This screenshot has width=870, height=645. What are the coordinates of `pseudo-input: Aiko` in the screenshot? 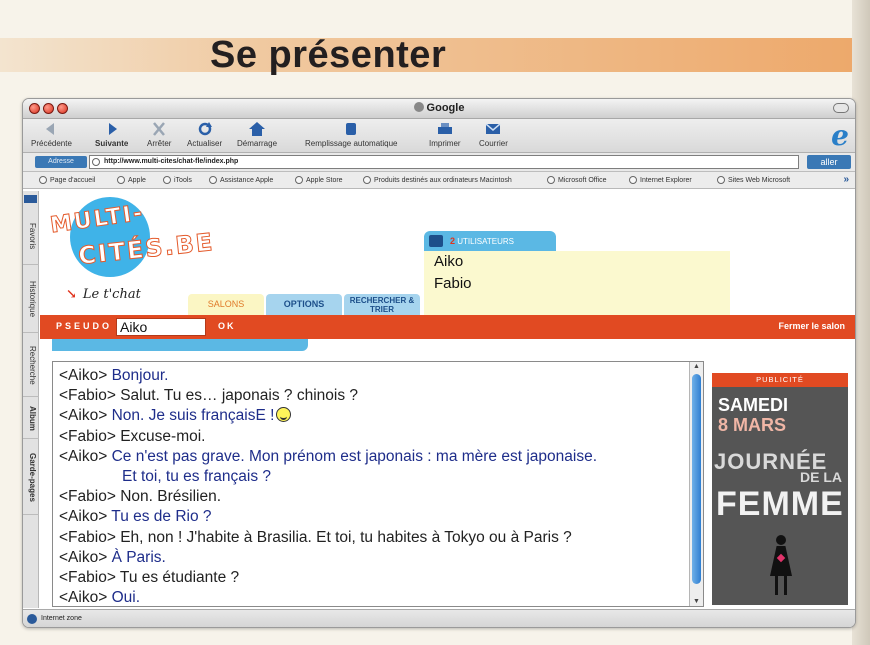 It's located at (161, 327).